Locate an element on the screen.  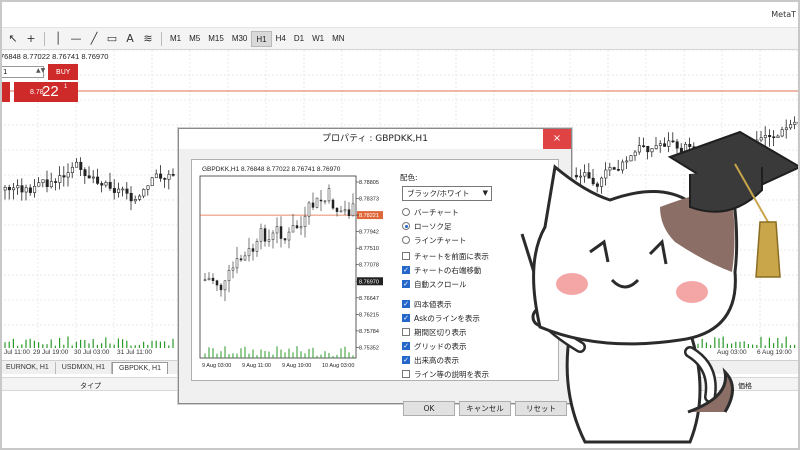
timeframe-h4: H4 is located at coordinates (281, 39).